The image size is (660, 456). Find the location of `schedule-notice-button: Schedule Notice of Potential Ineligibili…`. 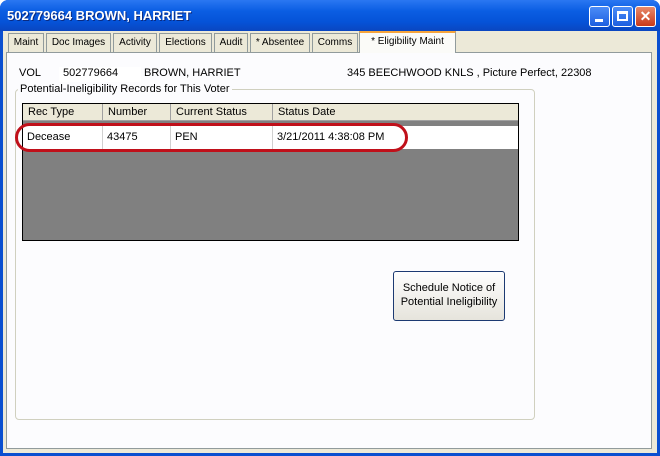

schedule-notice-button: Schedule Notice of Potential Ineligibili… is located at coordinates (449, 296).